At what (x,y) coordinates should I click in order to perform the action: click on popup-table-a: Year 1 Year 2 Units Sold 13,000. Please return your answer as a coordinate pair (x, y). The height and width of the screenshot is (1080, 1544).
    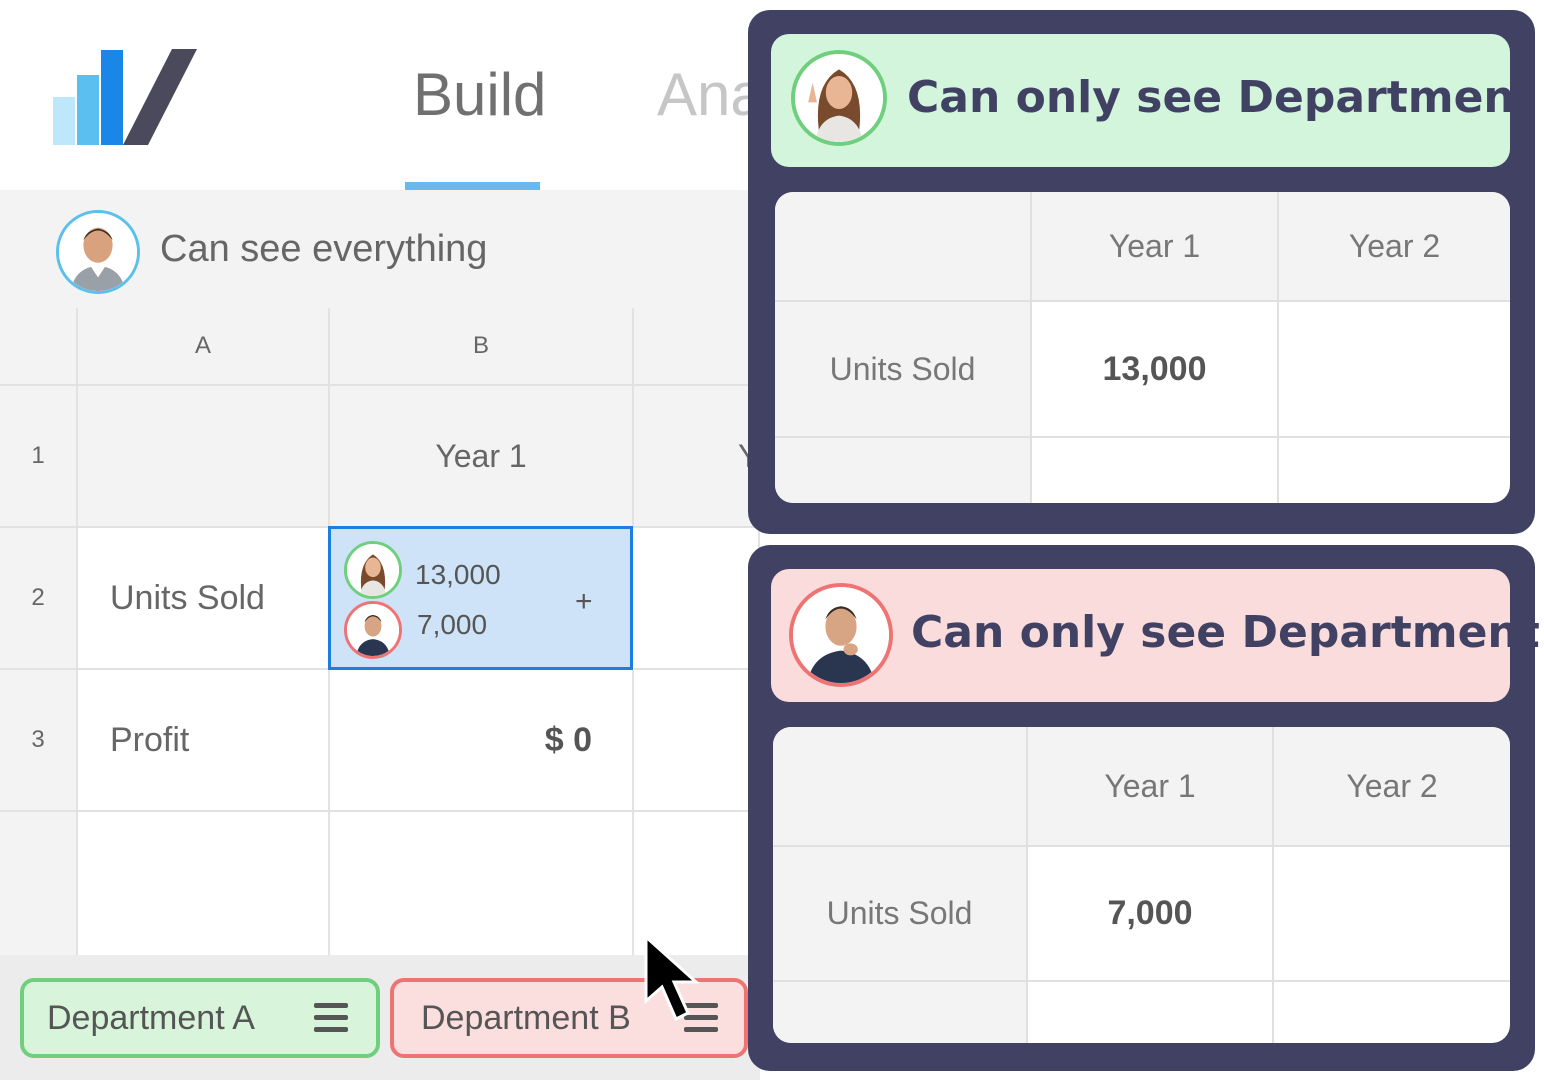
    Looking at the image, I should click on (1142, 347).